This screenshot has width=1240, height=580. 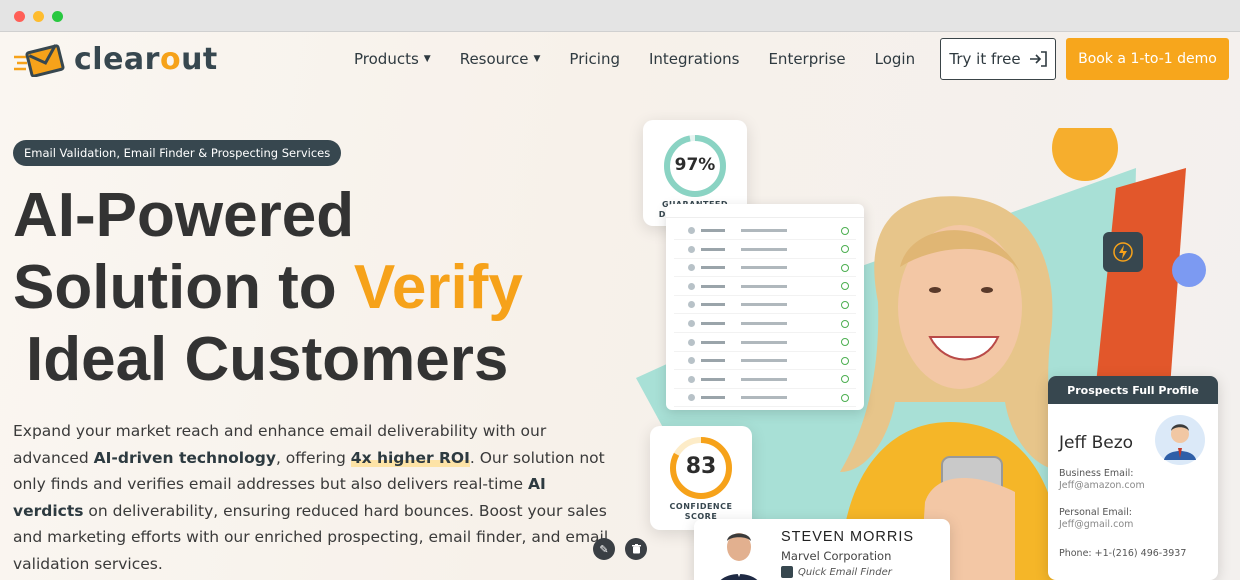 I want to click on prospect-name: STEVEN MORRIS, so click(x=848, y=537).